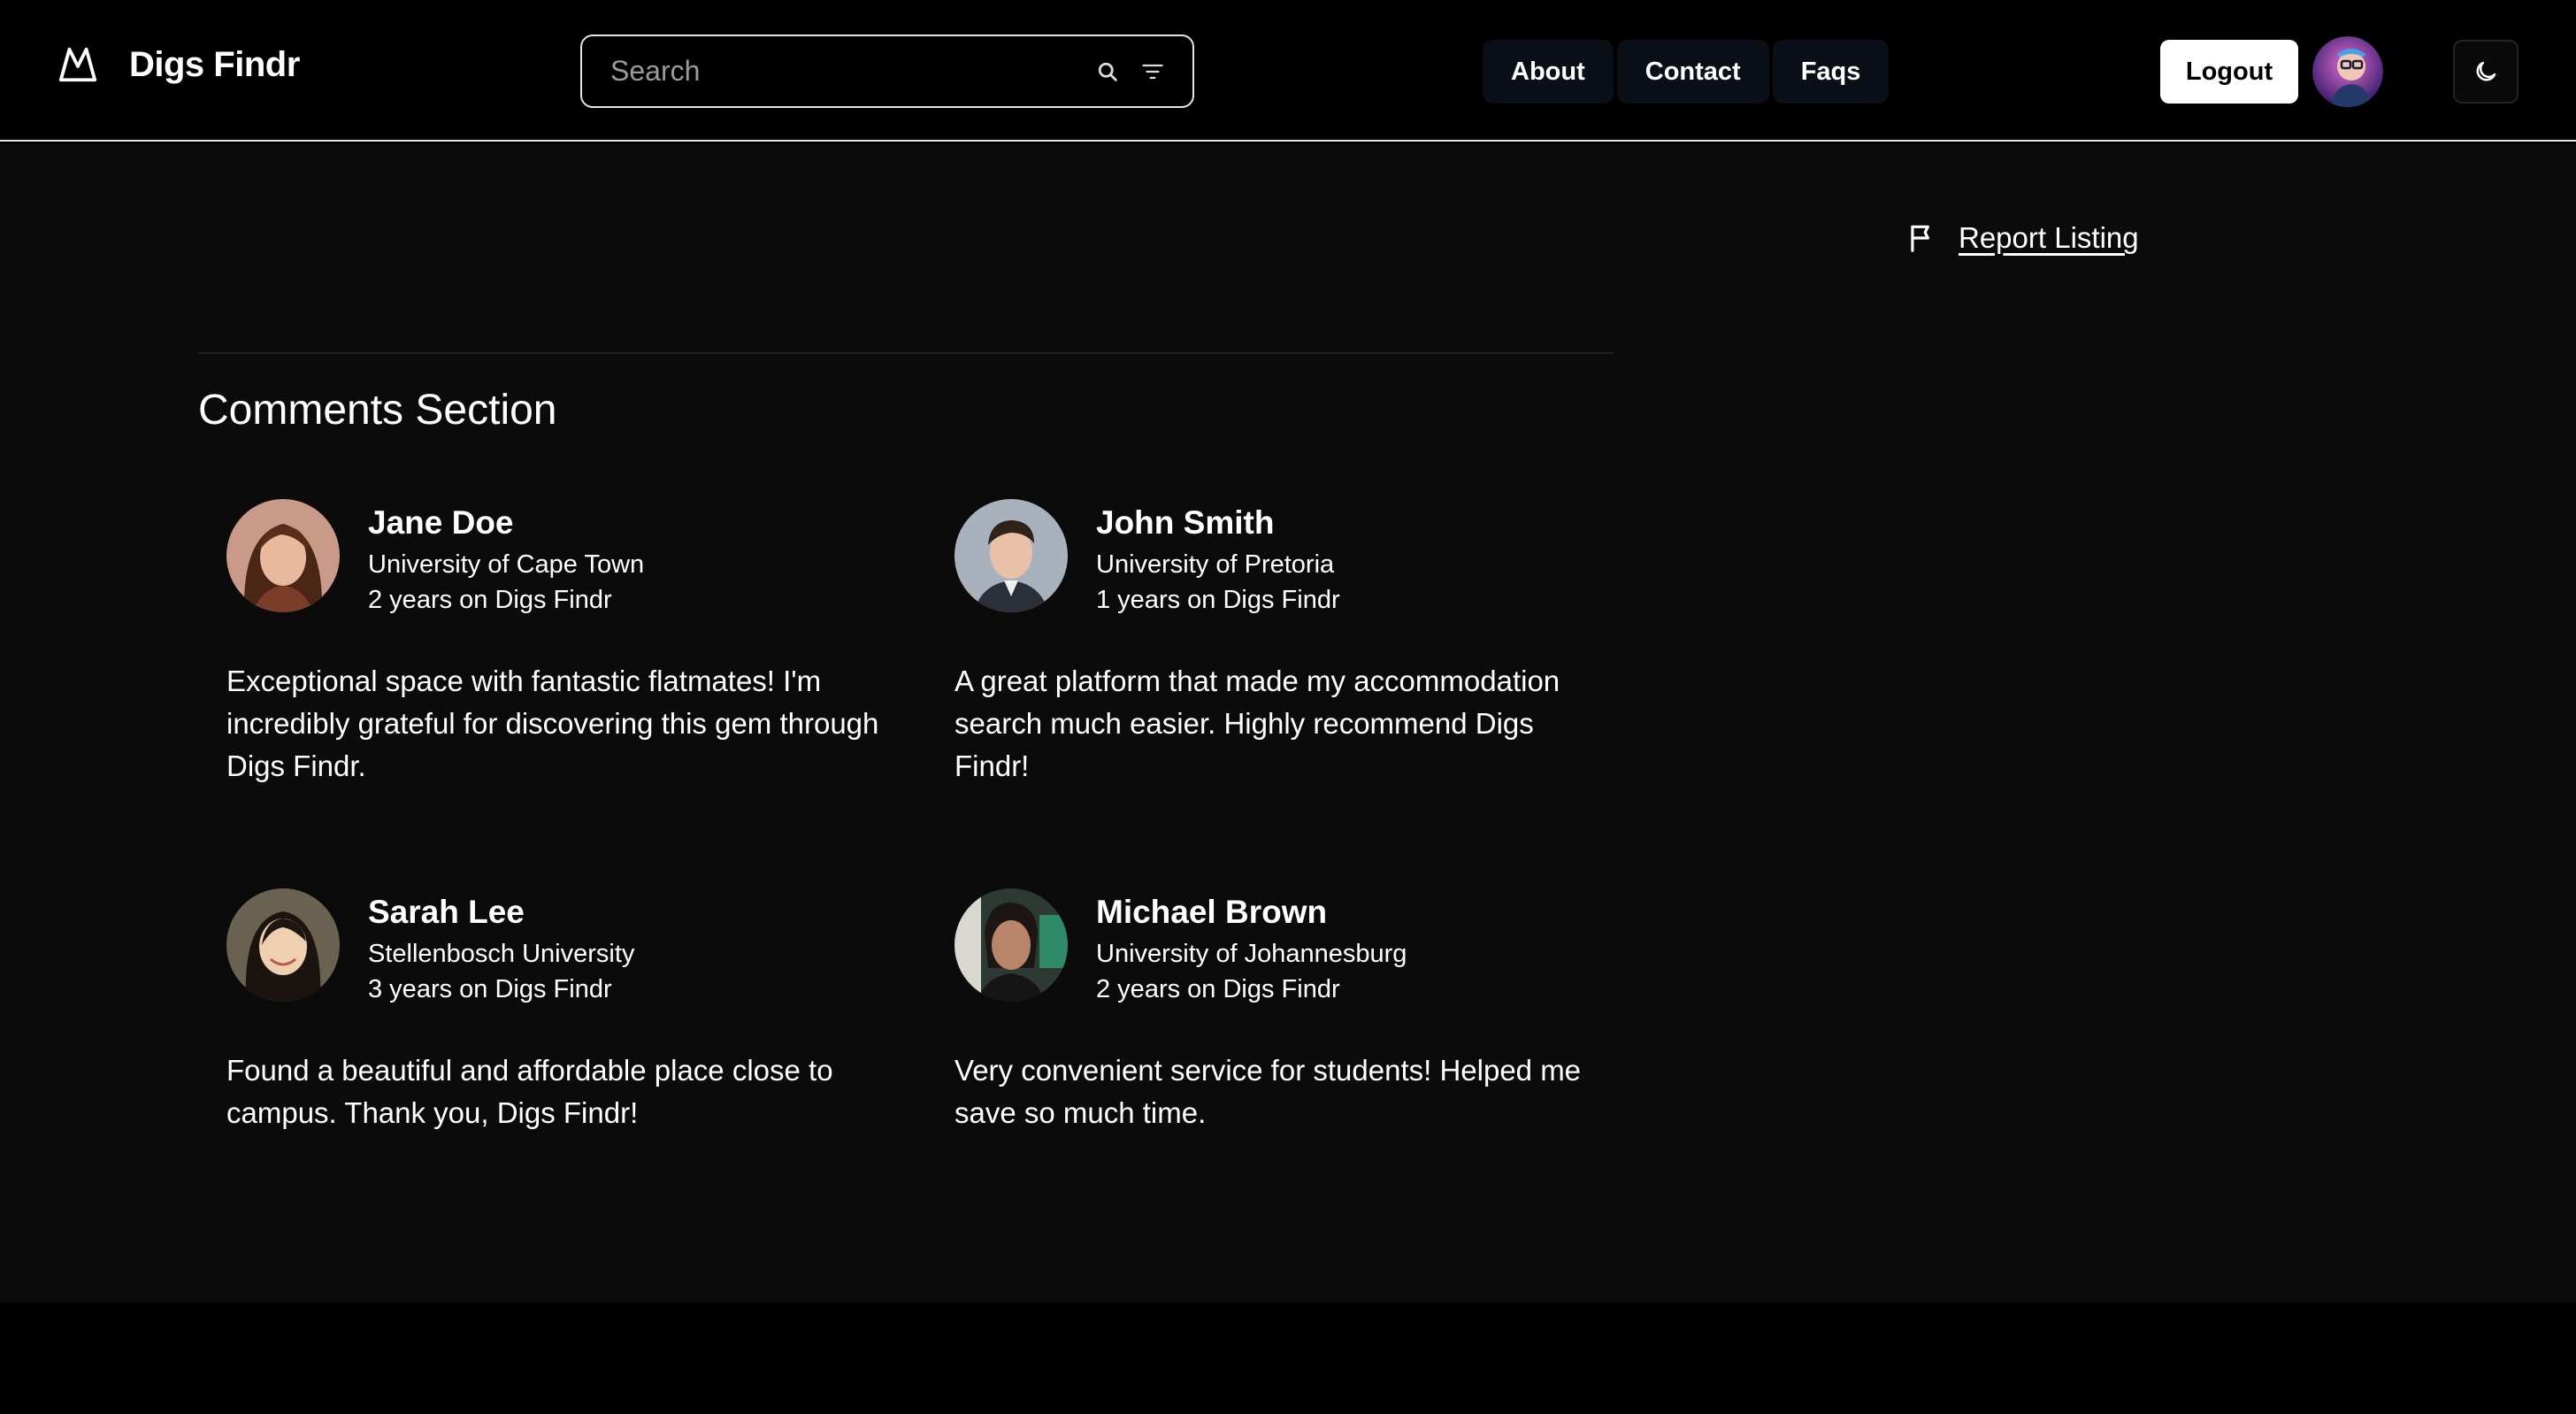 The image size is (2576, 1414). I want to click on report-listing: Report Listing, so click(2022, 238).